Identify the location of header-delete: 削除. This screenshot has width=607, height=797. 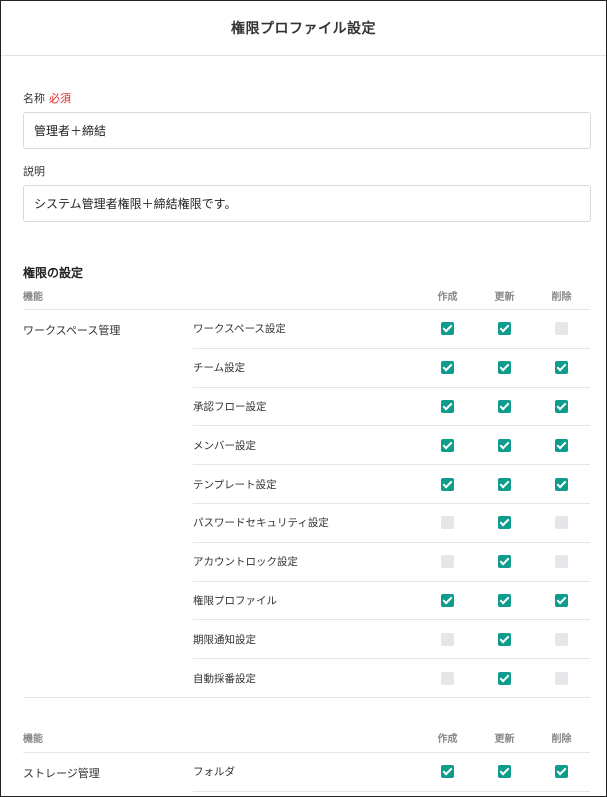
(561, 297).